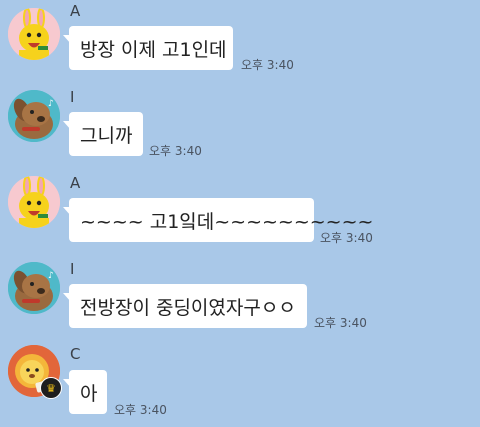 This screenshot has height=427, width=480. What do you see at coordinates (185, 306) in the screenshot?
I see `message-bubble: 전방장이 중딩이였자구ㅇㅇ` at bounding box center [185, 306].